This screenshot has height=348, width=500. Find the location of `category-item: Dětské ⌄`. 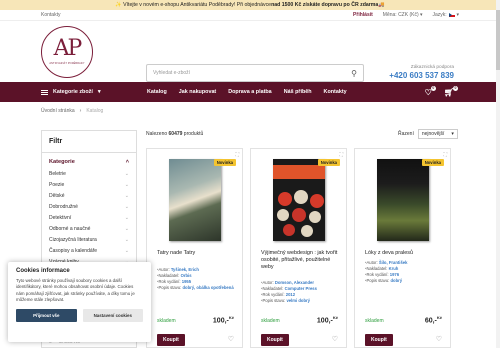

category-item: Dětské ⌄ is located at coordinates (89, 195).